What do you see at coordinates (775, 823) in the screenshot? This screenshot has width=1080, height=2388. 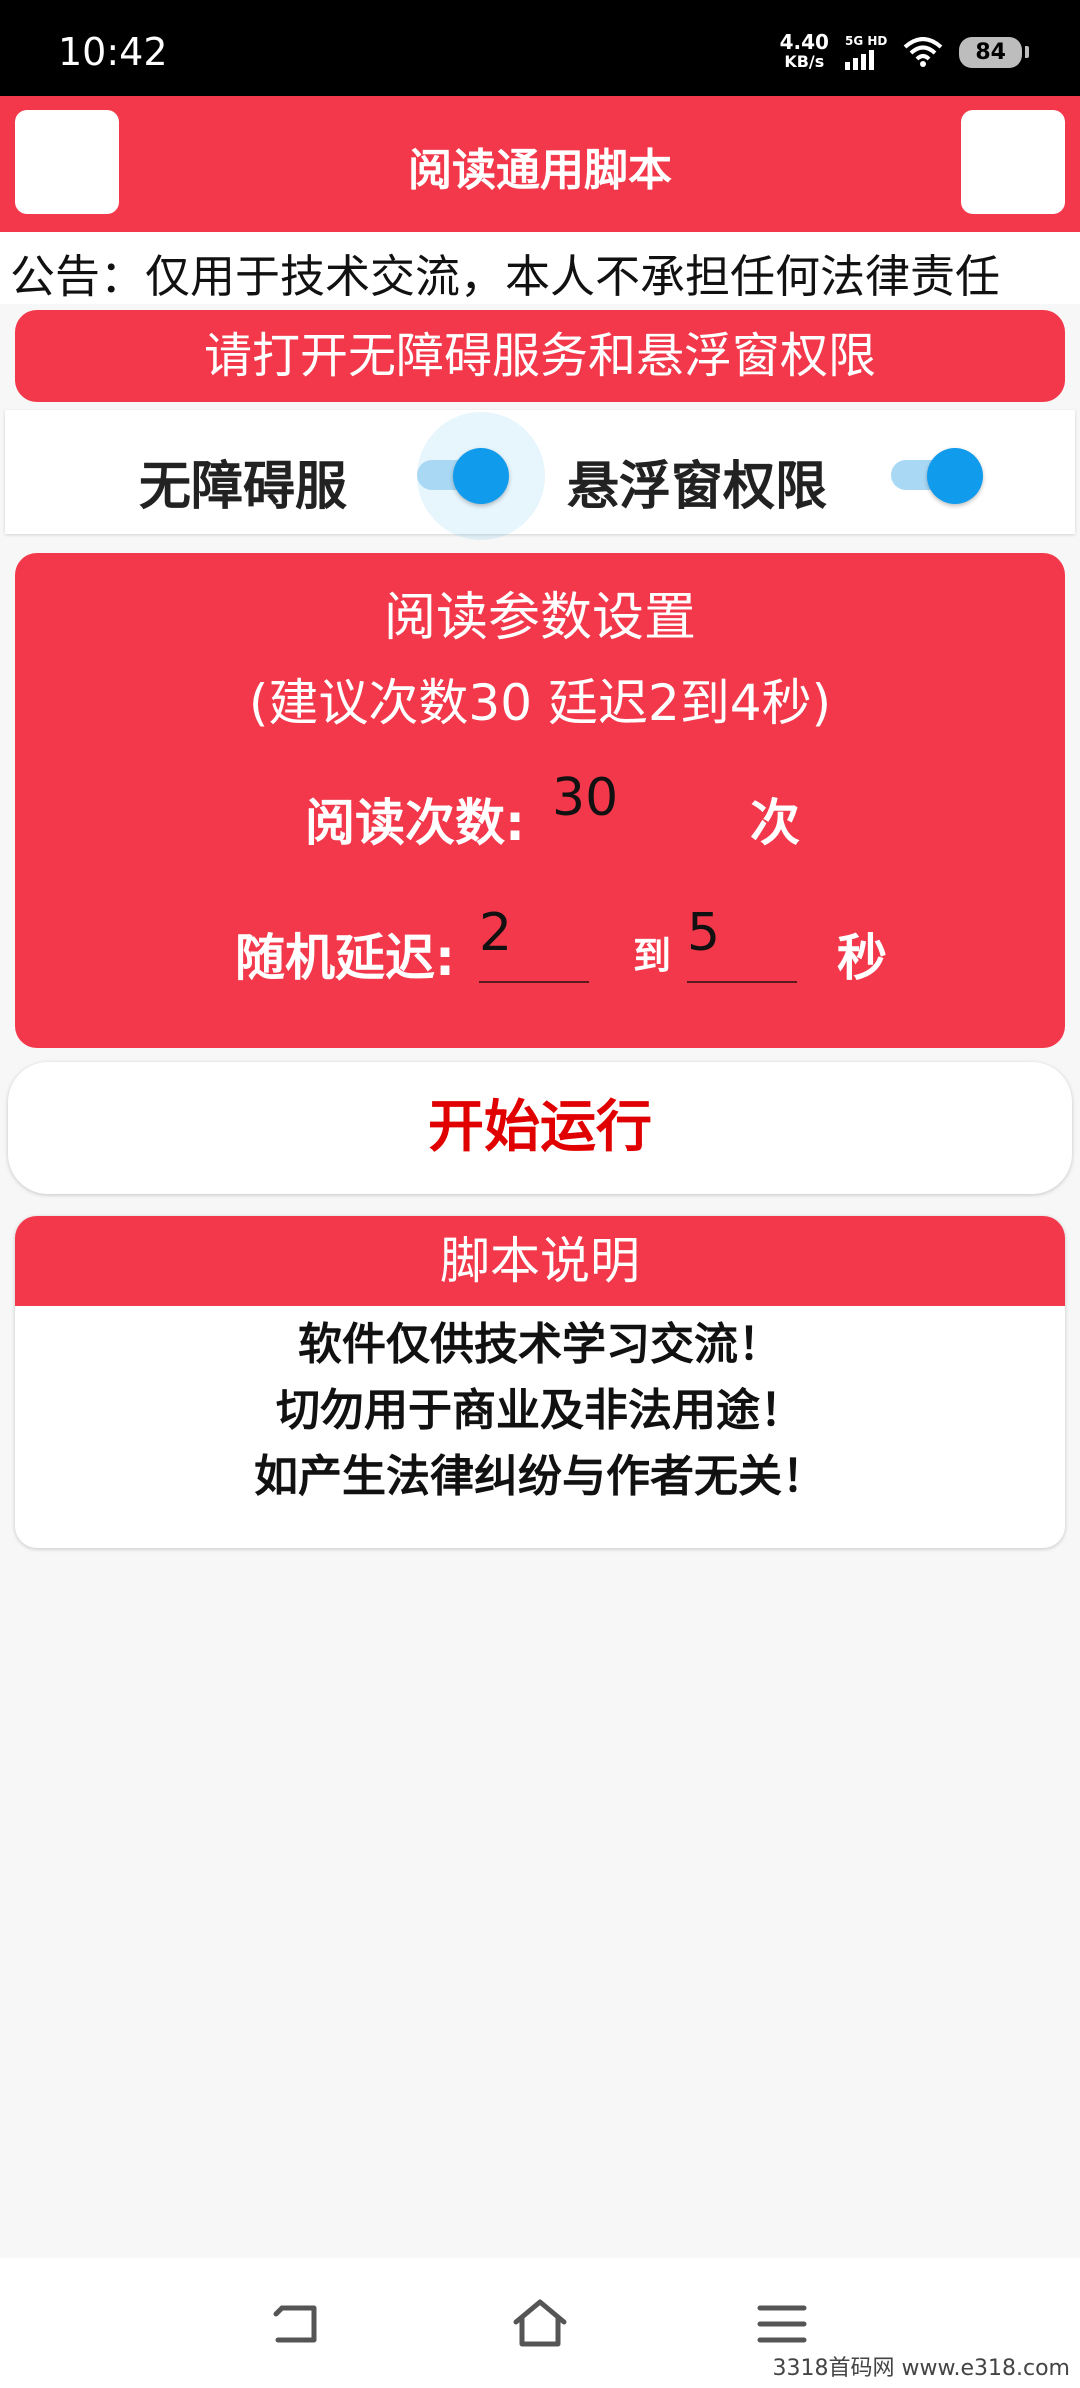 I see `read-count-unit: 次` at bounding box center [775, 823].